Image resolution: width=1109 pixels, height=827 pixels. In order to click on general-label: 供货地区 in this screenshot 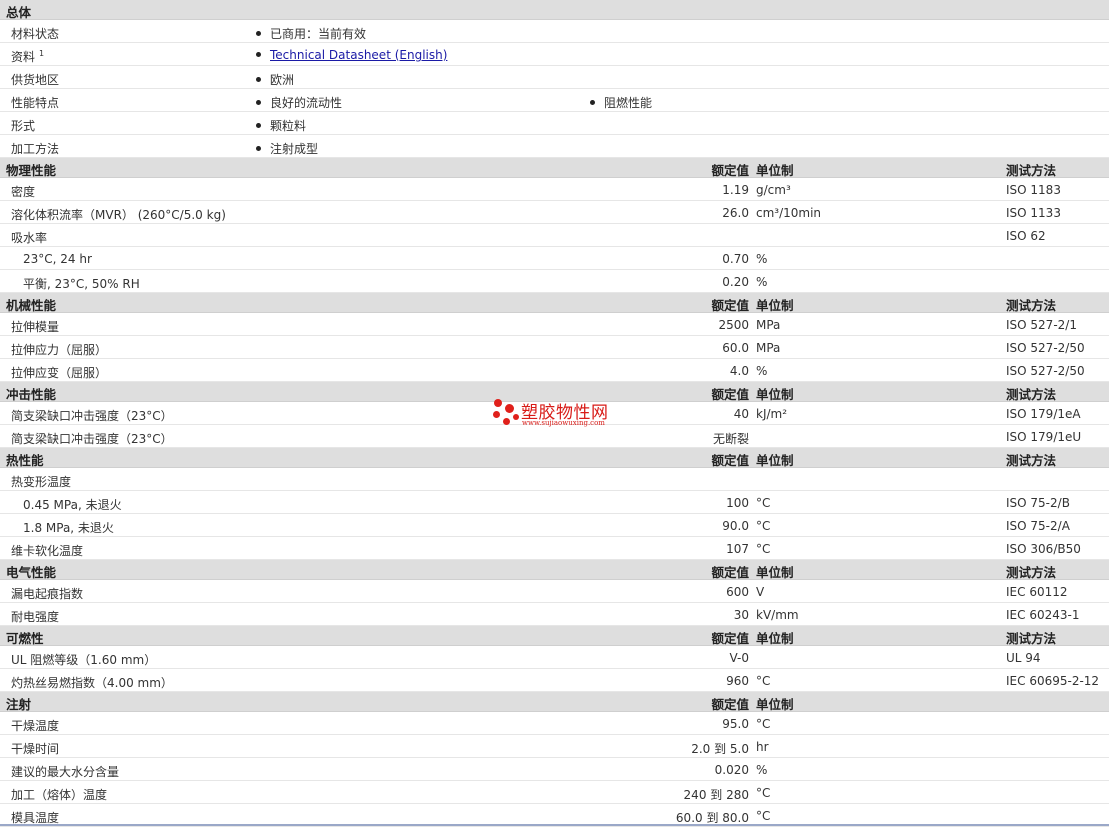, I will do `click(35, 79)`.